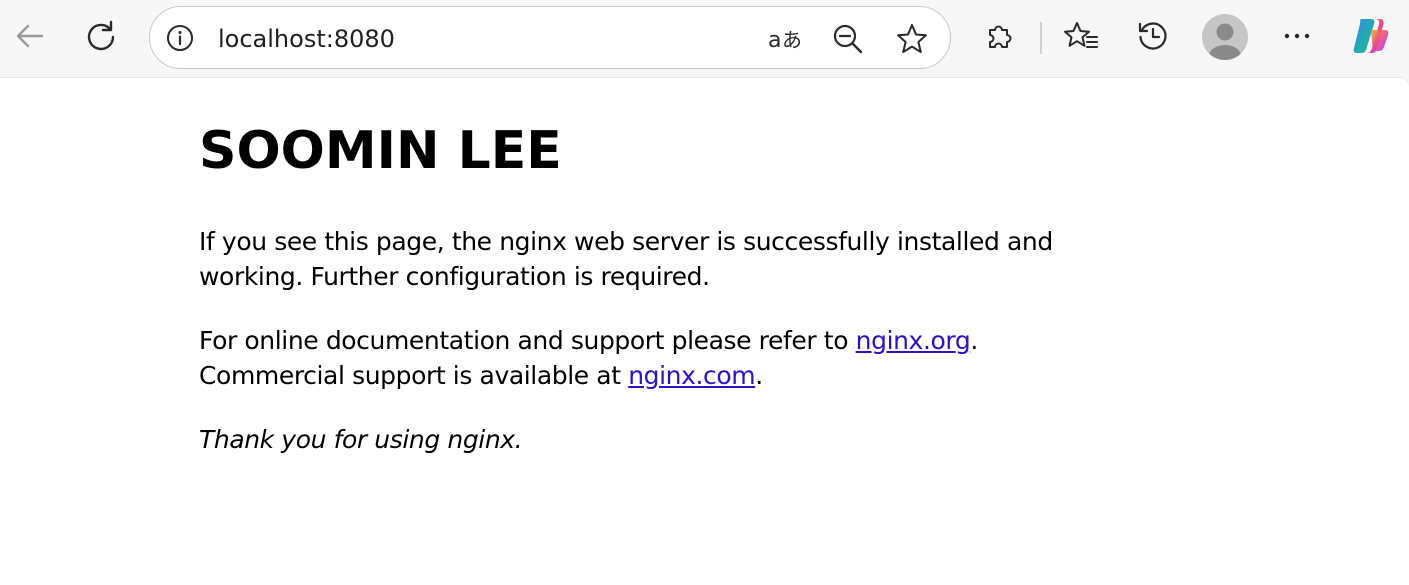 The height and width of the screenshot is (585, 1409). I want to click on favorite-star-icon, so click(912, 38).